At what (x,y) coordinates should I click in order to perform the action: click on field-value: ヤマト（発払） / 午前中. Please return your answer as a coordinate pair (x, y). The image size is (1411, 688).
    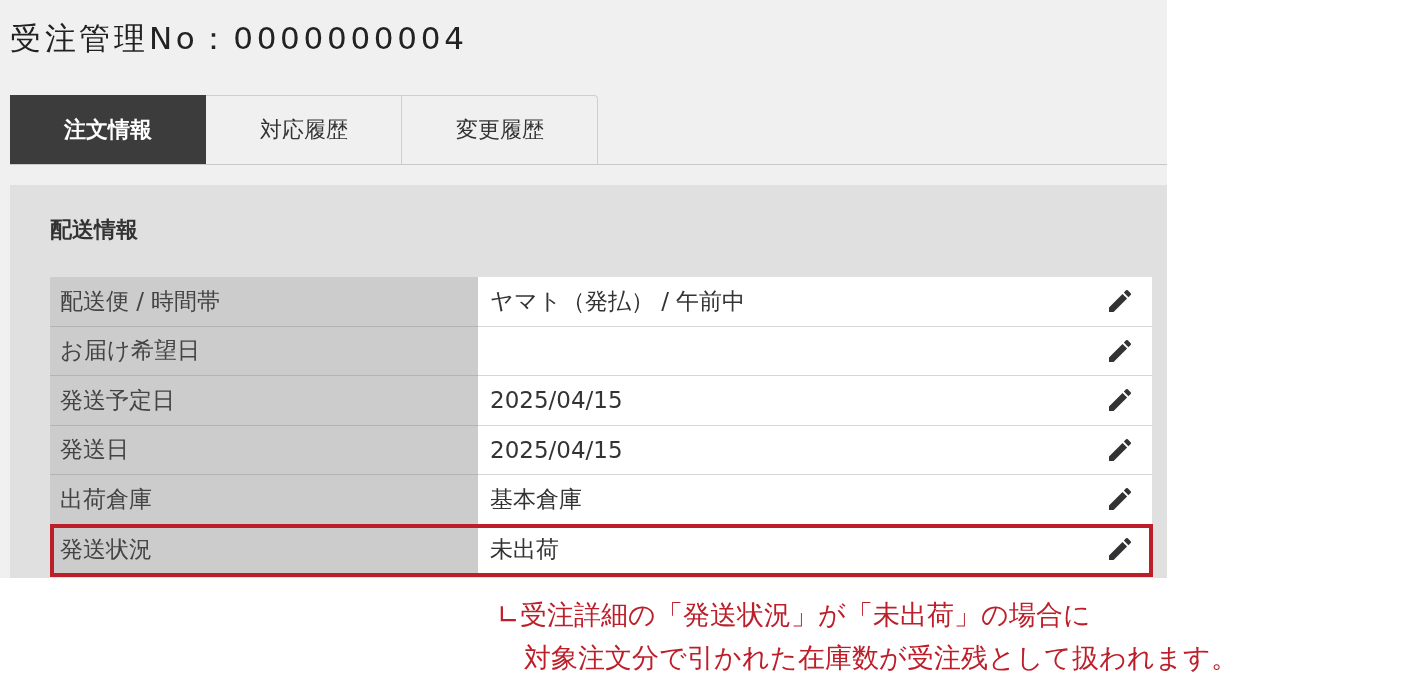
    Looking at the image, I should click on (618, 301).